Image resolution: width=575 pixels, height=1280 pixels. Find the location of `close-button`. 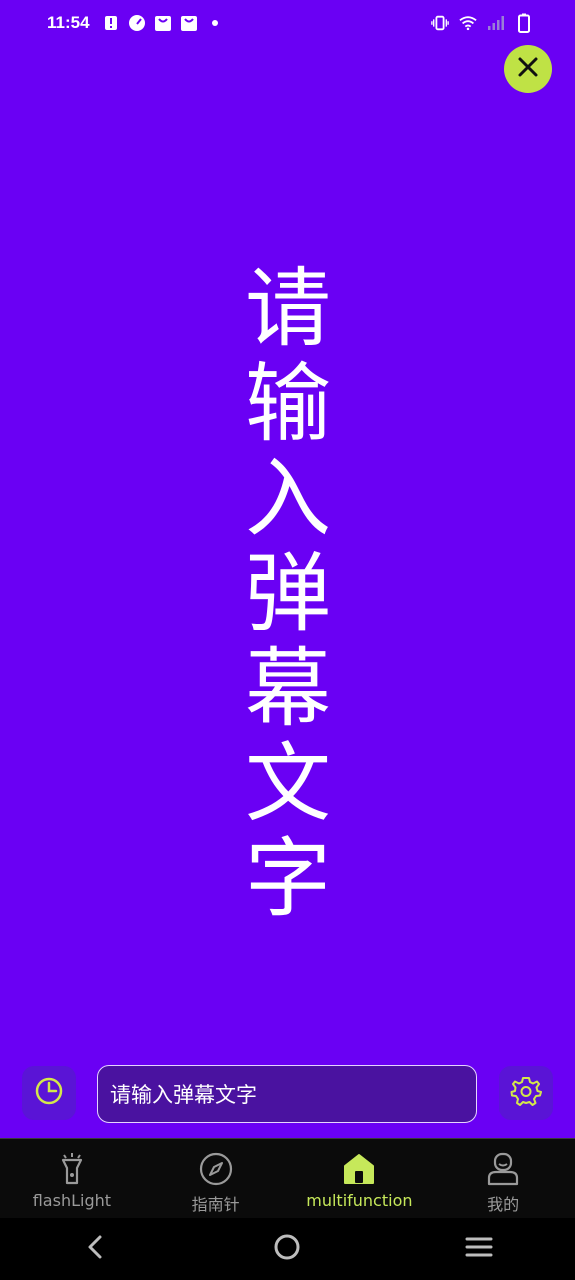

close-button is located at coordinates (528, 69).